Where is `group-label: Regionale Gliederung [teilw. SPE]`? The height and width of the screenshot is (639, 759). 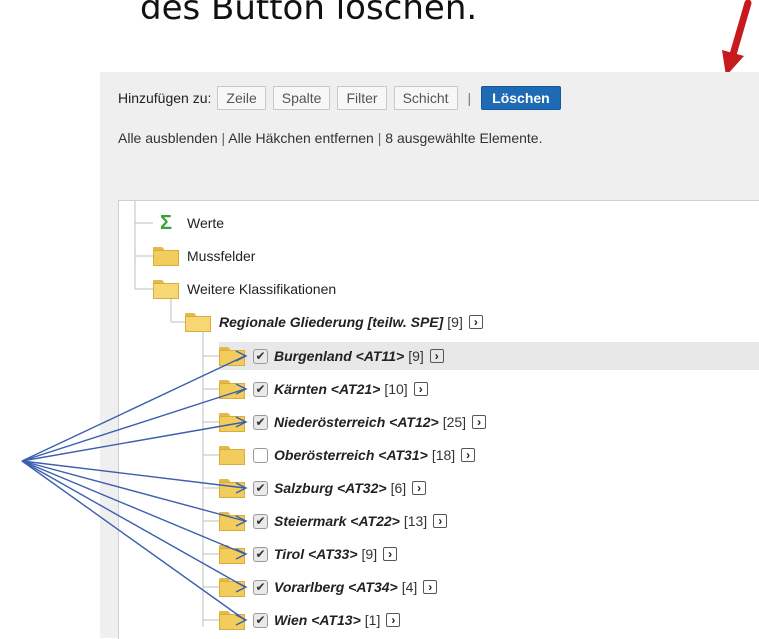
group-label: Regionale Gliederung [teilw. SPE] is located at coordinates (331, 322).